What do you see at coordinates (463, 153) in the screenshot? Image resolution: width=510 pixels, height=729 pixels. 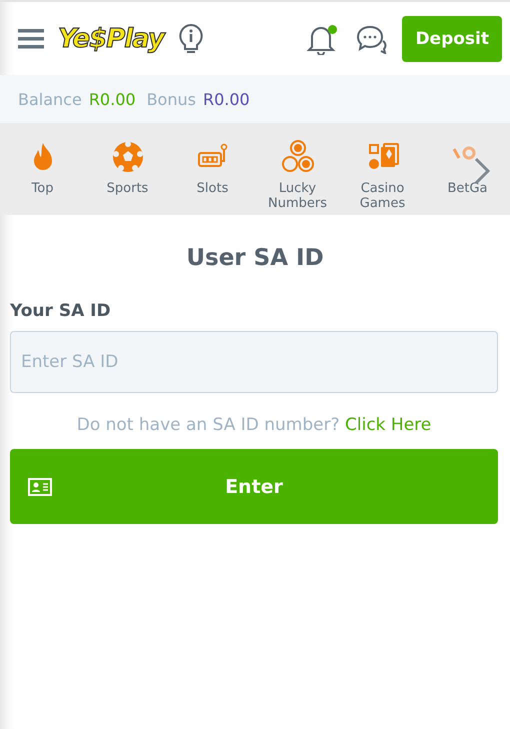 I see `category-icon` at bounding box center [463, 153].